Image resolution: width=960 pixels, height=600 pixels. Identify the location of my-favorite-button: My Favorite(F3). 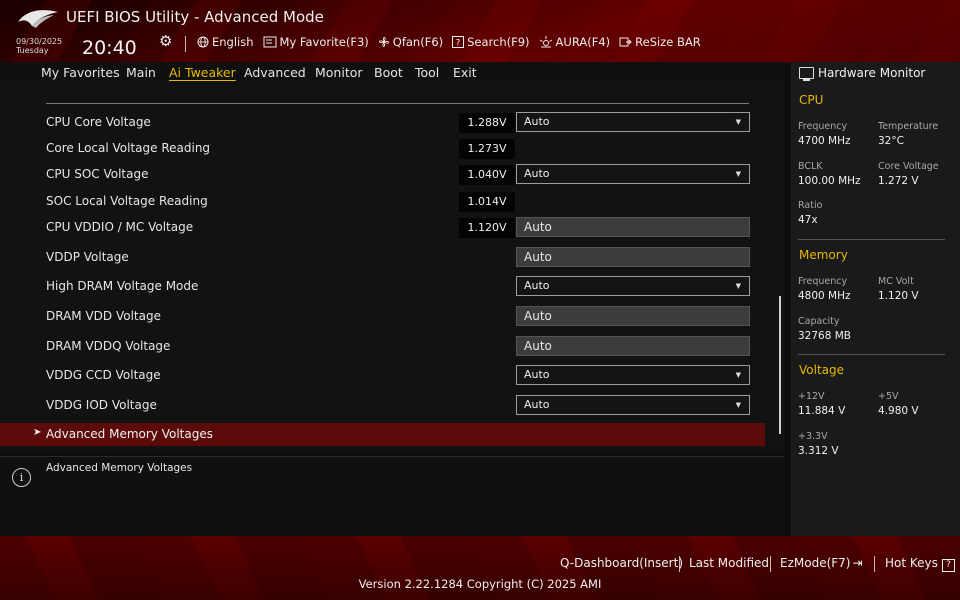
(316, 42).